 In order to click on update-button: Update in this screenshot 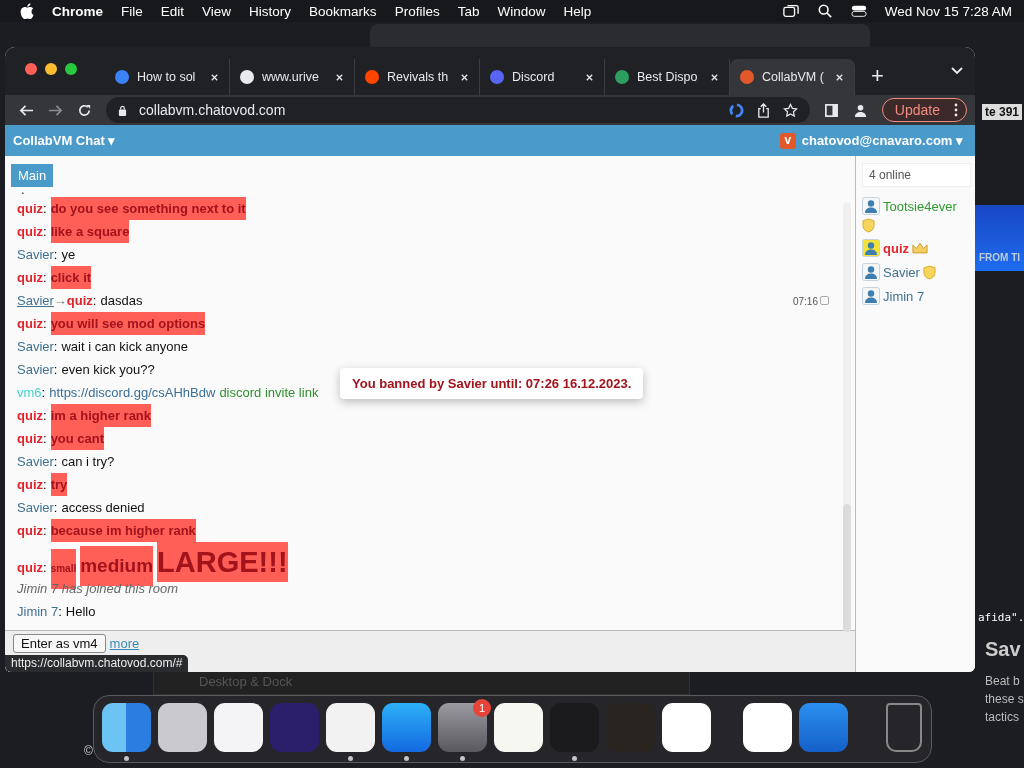, I will do `click(924, 110)`.